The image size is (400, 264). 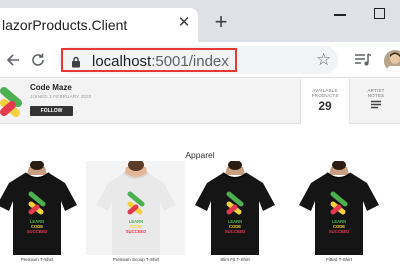 I want to click on product-card: LEARN CODE SUCCEED Premium Scoop T-Shirt, so click(x=136, y=211).